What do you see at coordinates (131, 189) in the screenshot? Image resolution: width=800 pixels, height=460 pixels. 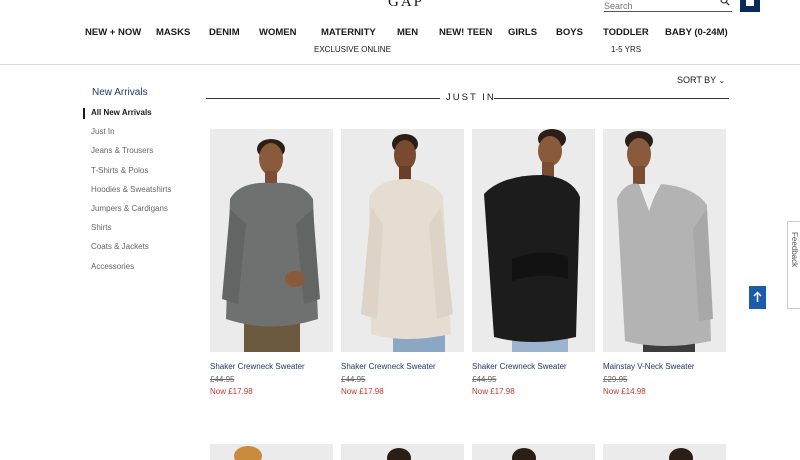 I see `sidebar-item-hoodies: Hoodies & Sweatshirts` at bounding box center [131, 189].